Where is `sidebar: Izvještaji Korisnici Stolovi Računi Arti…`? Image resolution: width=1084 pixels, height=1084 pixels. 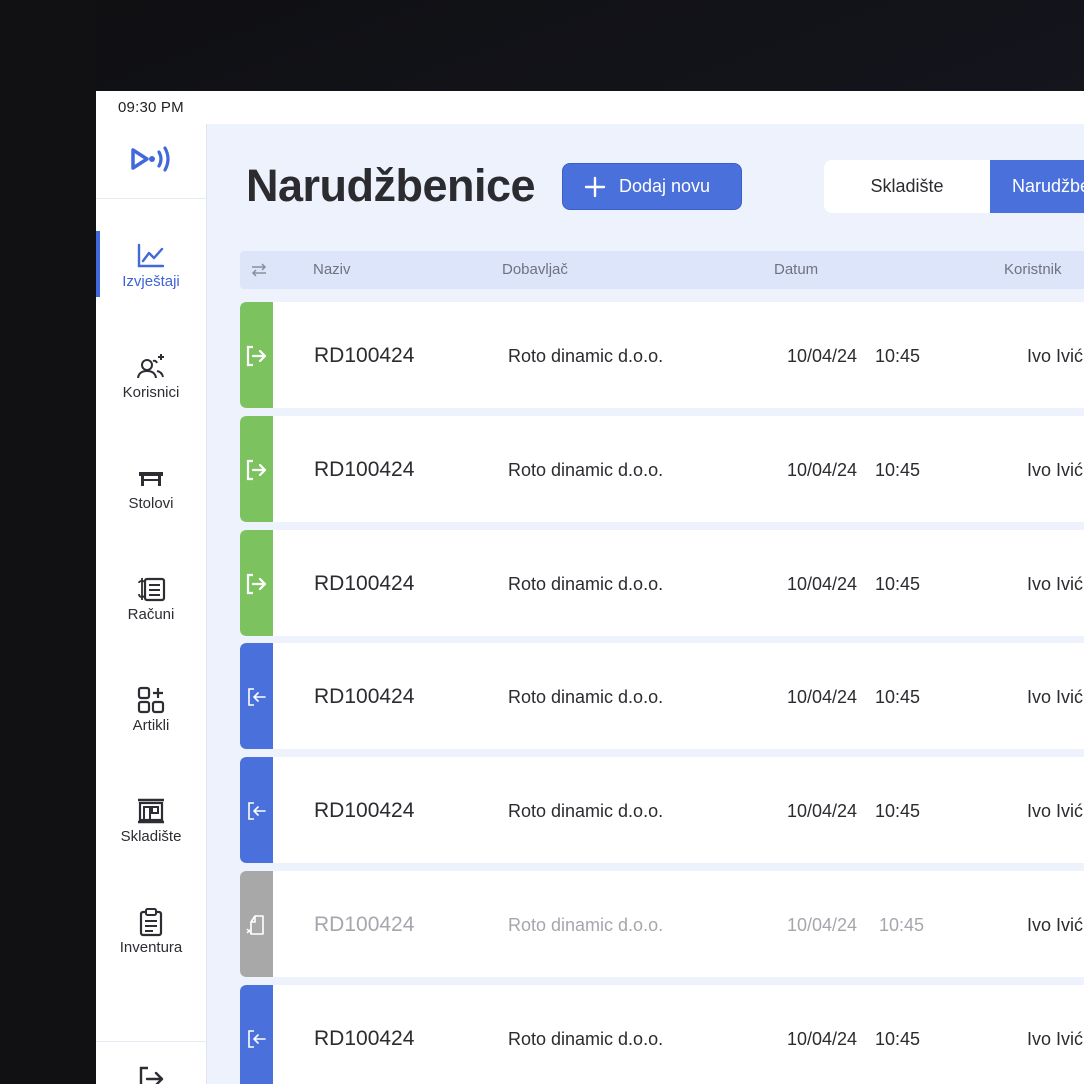 sidebar: Izvještaji Korisnici Stolovi Računi Arti… is located at coordinates (151, 604).